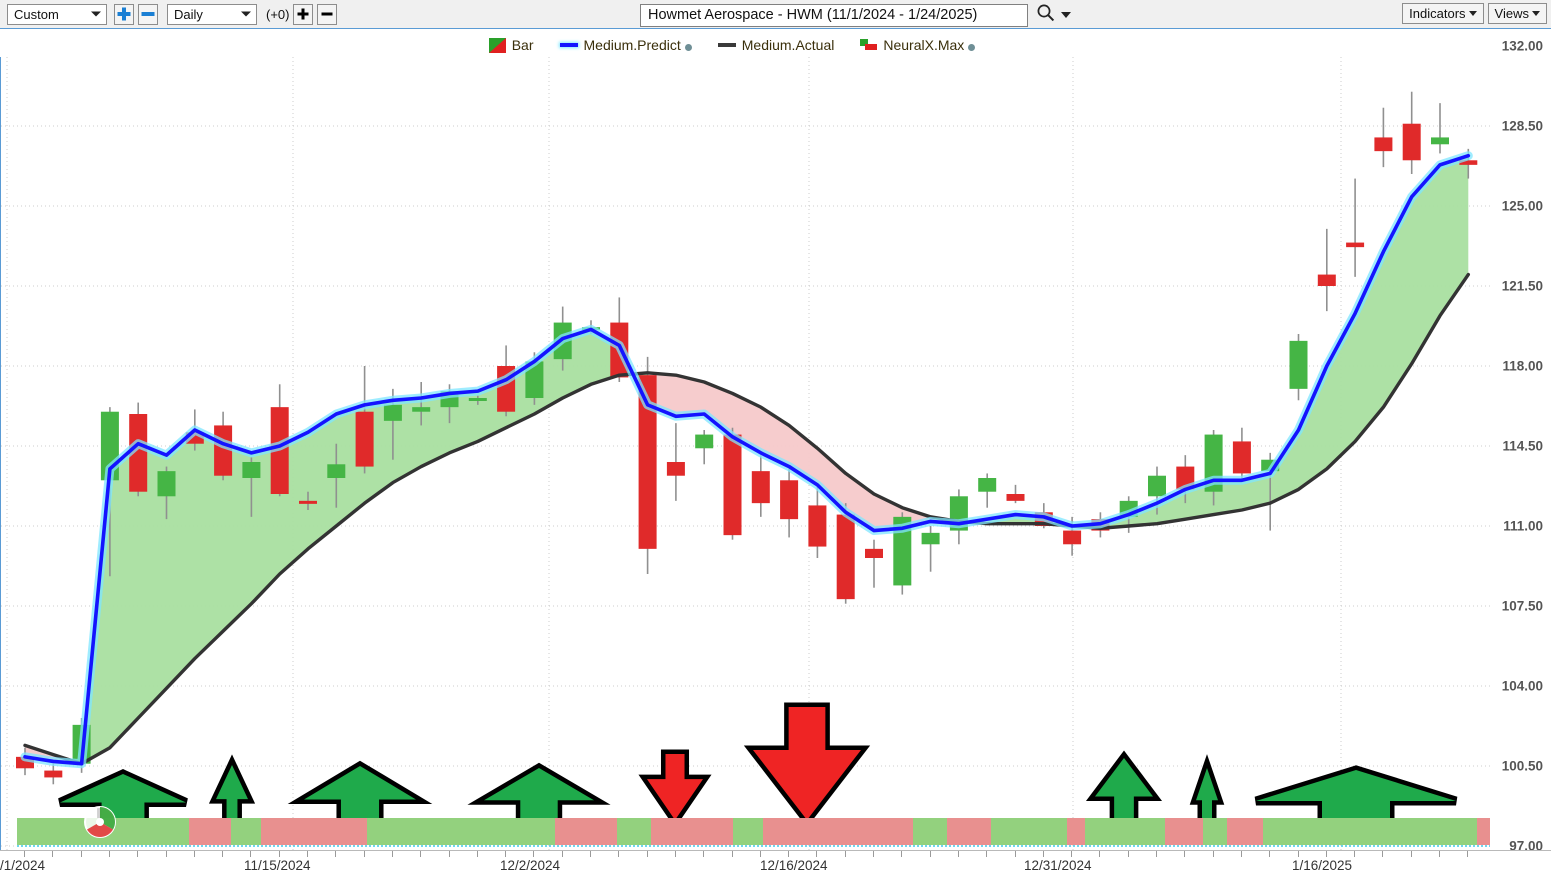  Describe the element at coordinates (278, 14) in the screenshot. I see `offset-label: (+0)` at that location.